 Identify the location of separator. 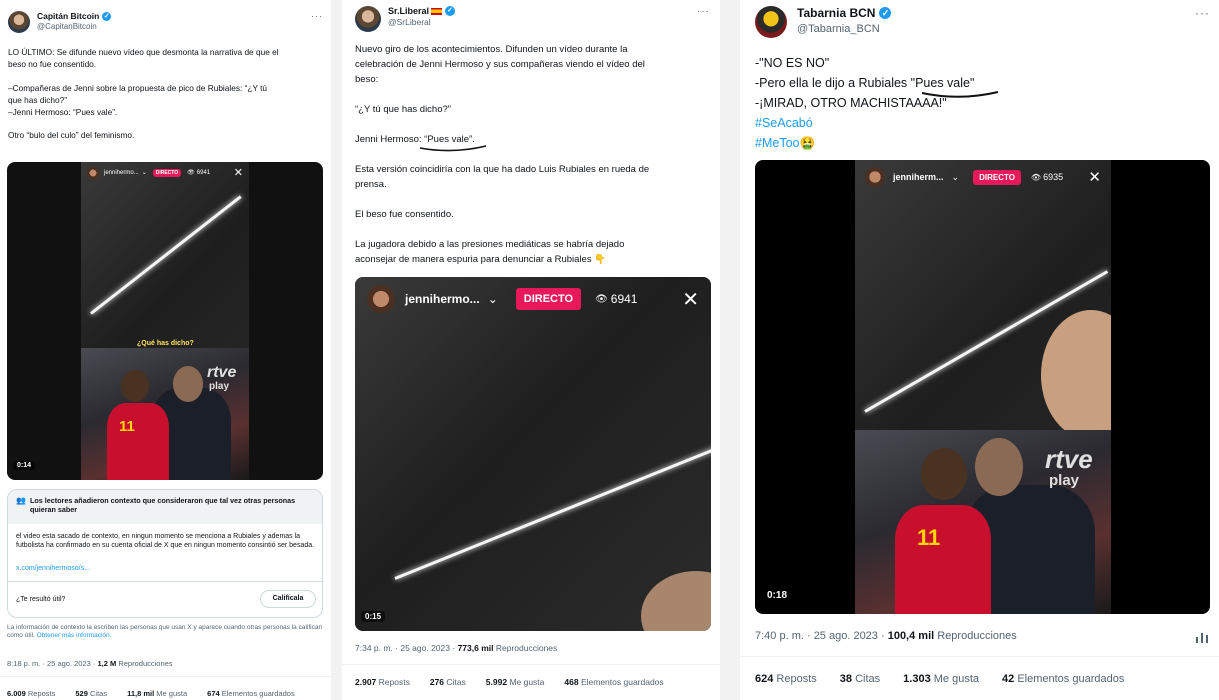
(336, 350).